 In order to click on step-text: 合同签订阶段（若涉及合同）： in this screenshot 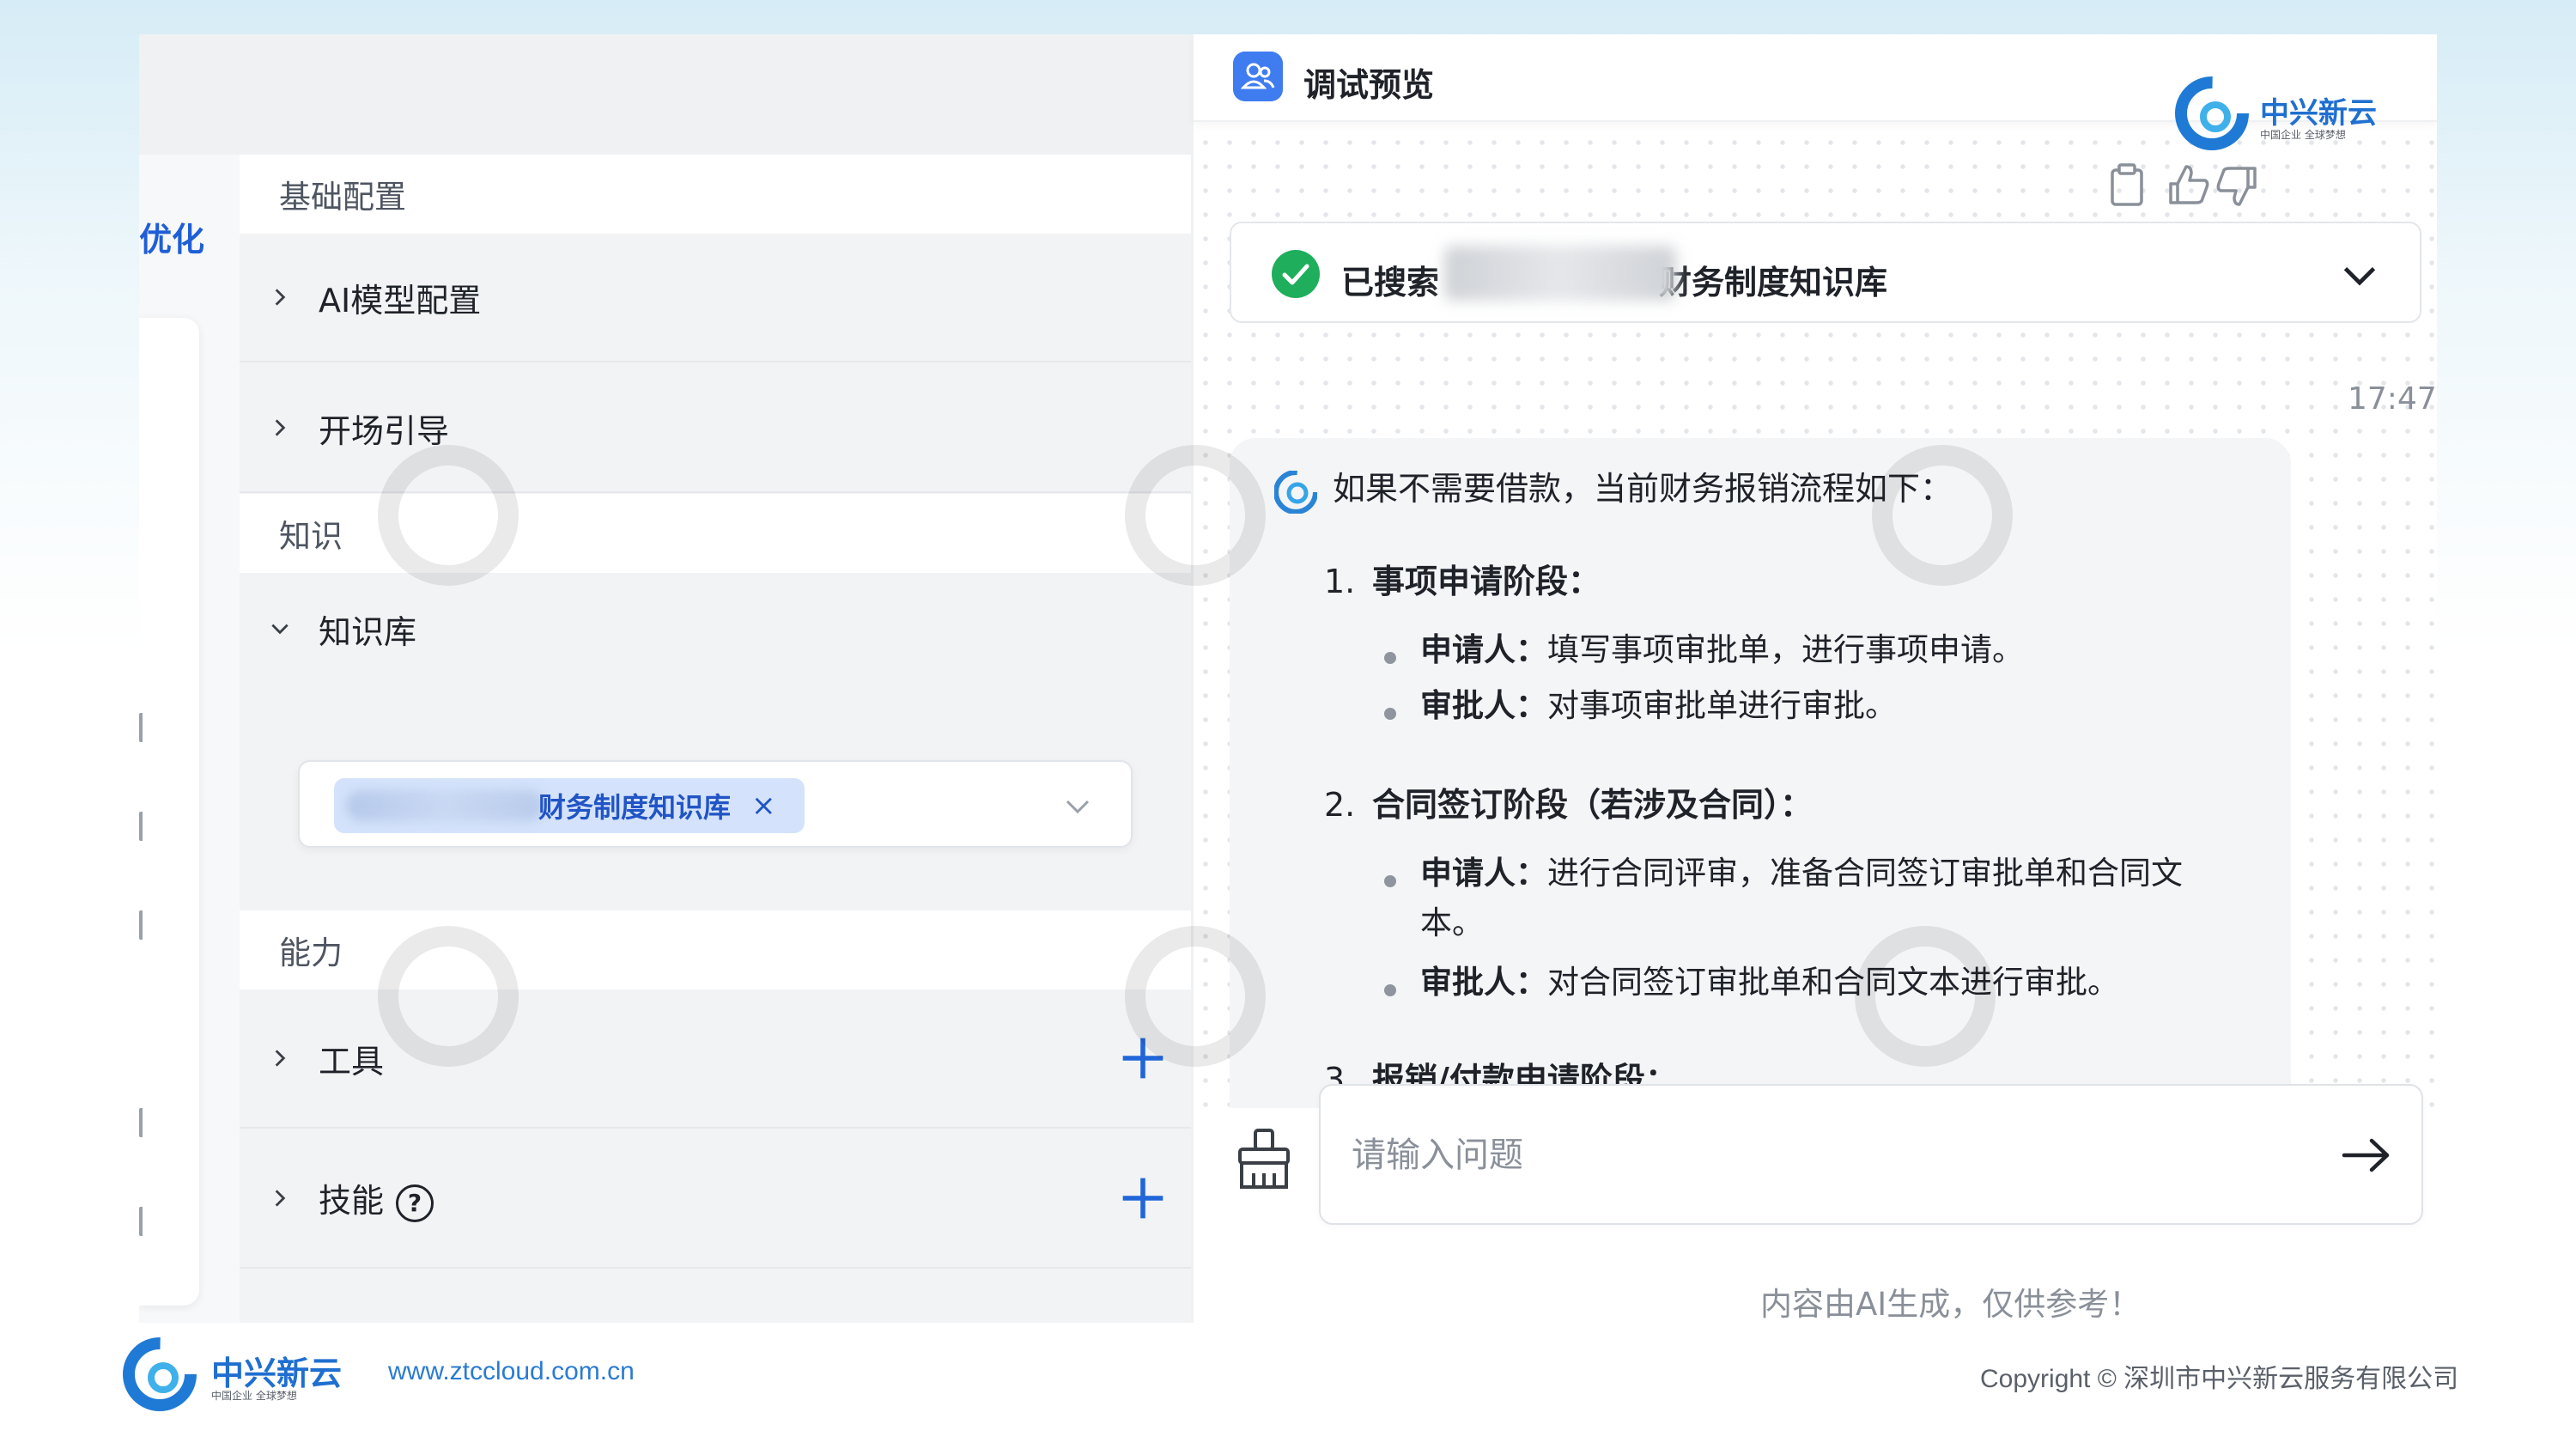, I will do `click(1593, 805)`.